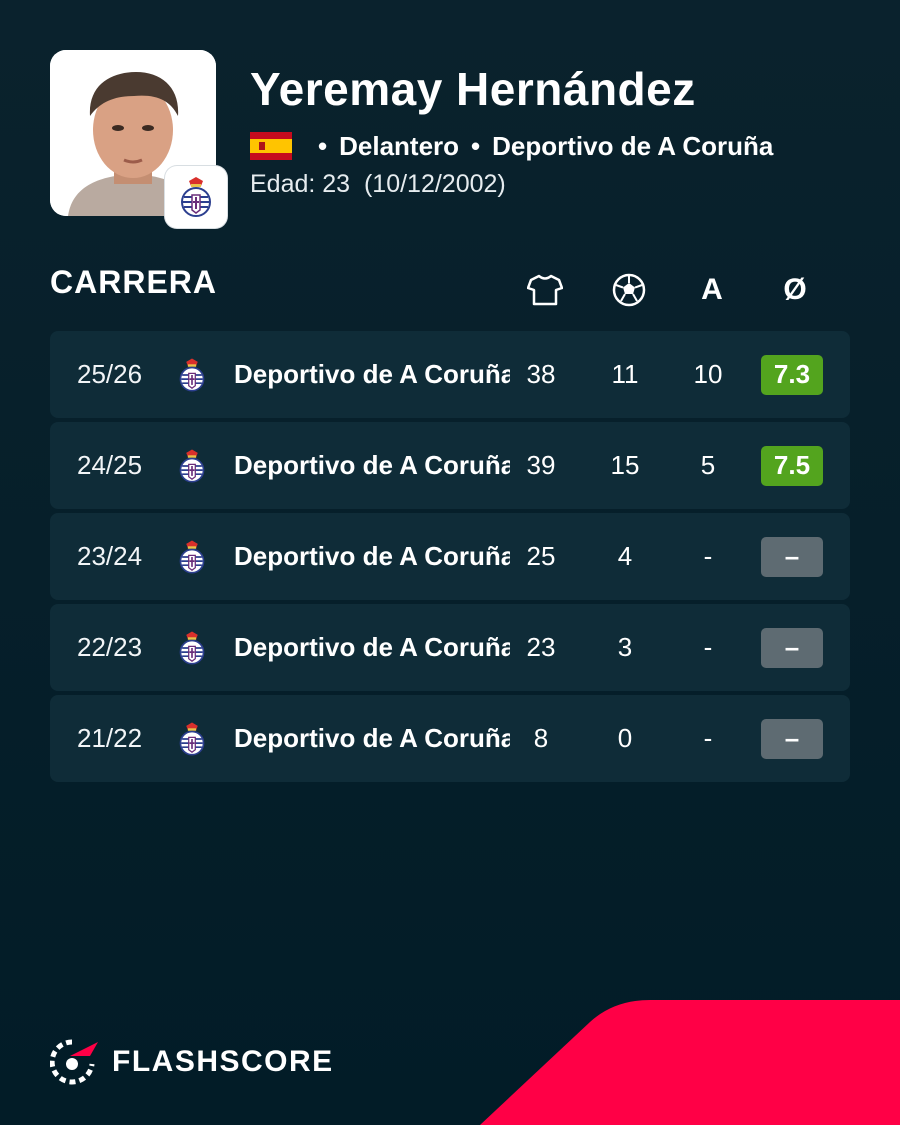 The image size is (900, 1125). I want to click on player-position: Delantero, so click(399, 145).